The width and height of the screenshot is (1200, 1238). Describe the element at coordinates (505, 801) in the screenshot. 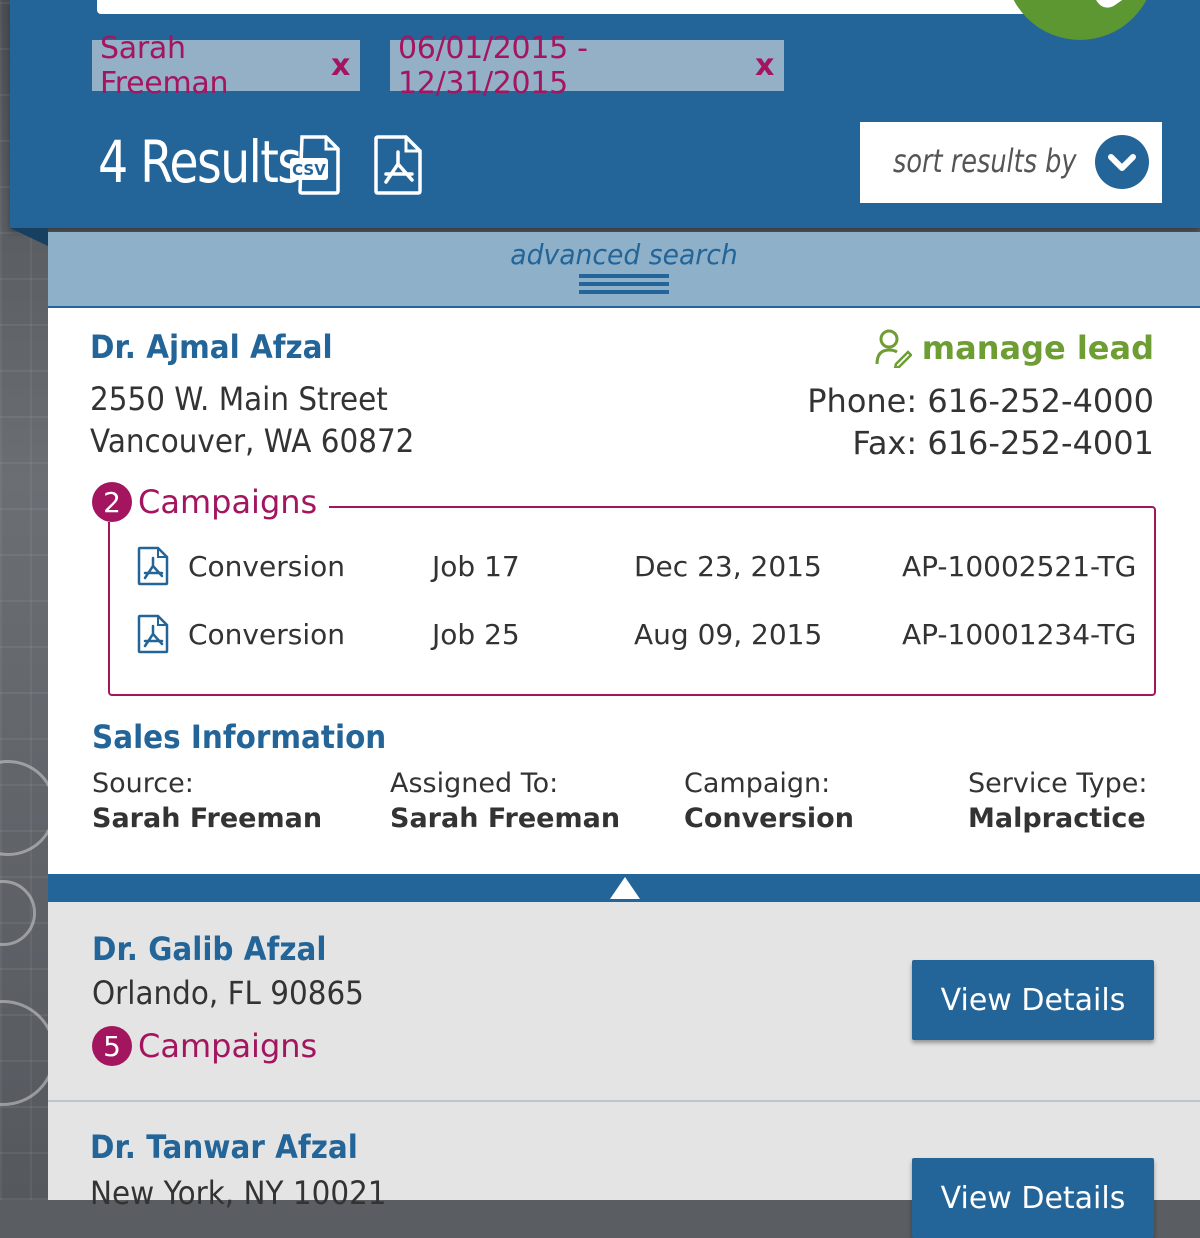

I see `sales-field-assigned: Assigned To: Sarah Freeman` at that location.